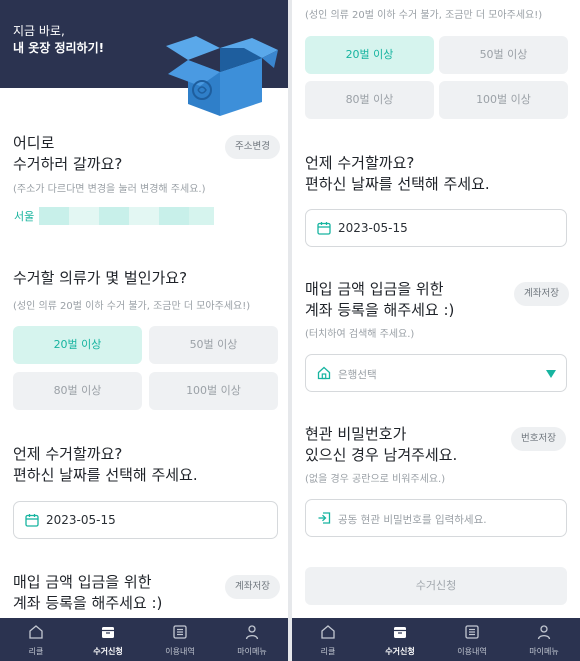 This screenshot has height=661, width=580. I want to click on banner-text-line1: 지금 바로,, so click(39, 31).